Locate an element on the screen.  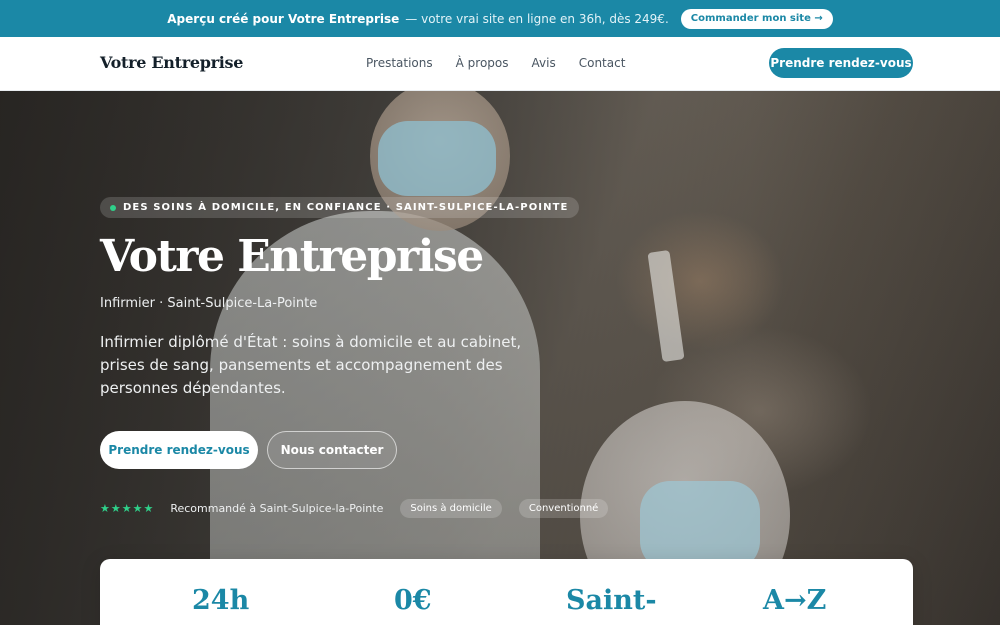
nav-item-a-propos: À propos is located at coordinates (482, 63).